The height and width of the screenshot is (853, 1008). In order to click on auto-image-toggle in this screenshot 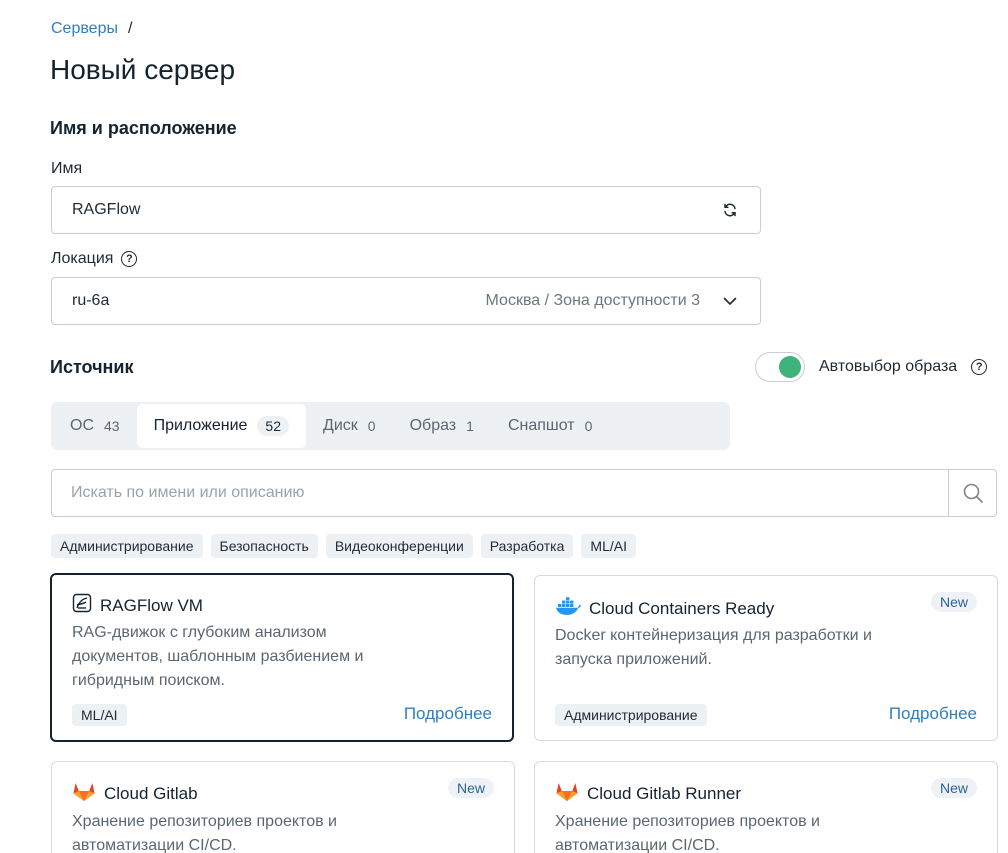, I will do `click(780, 367)`.